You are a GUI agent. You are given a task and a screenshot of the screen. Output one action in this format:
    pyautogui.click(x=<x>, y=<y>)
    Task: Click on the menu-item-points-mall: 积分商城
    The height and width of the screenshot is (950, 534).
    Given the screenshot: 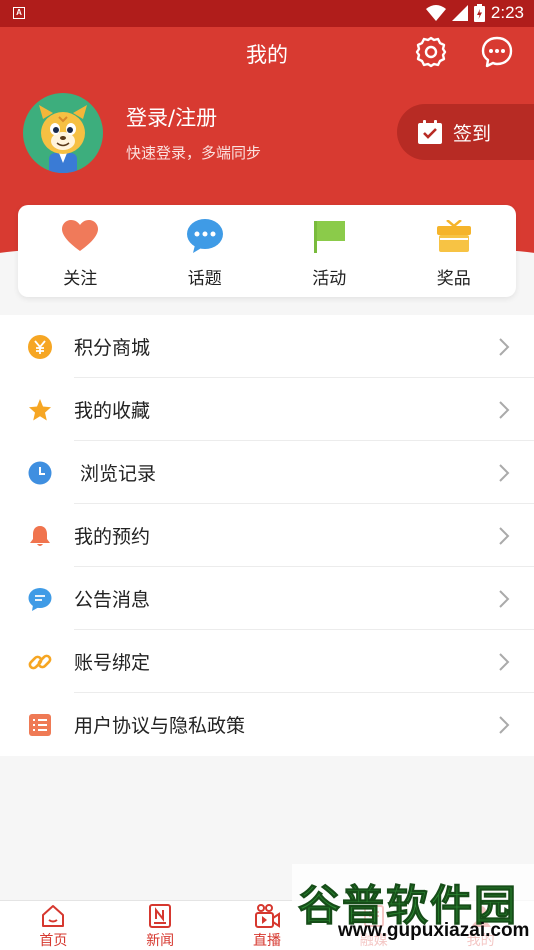 What is the action you would take?
    pyautogui.click(x=267, y=346)
    